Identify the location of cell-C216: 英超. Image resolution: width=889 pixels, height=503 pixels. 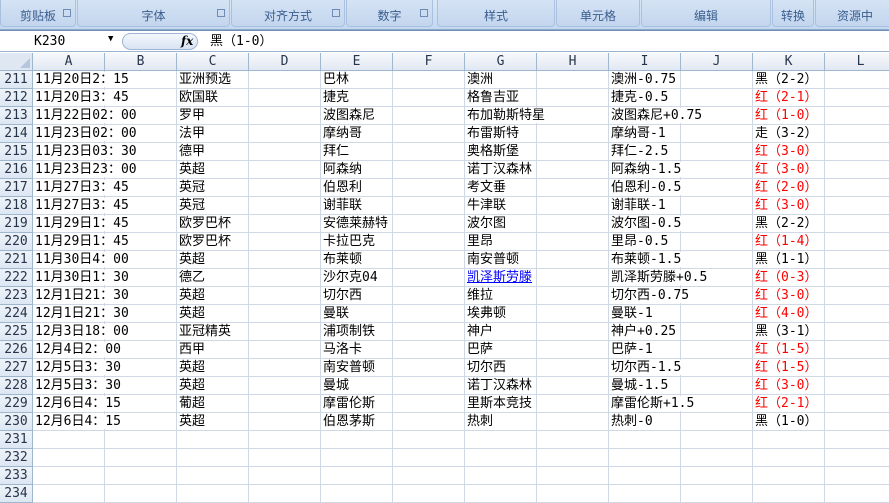
(213, 170).